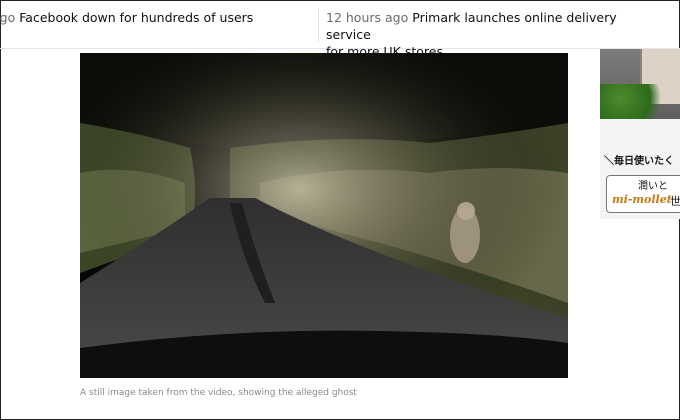 This screenshot has width=680, height=420. Describe the element at coordinates (136, 17) in the screenshot. I see `ticker-headline: Facebook down for hundreds of users` at that location.